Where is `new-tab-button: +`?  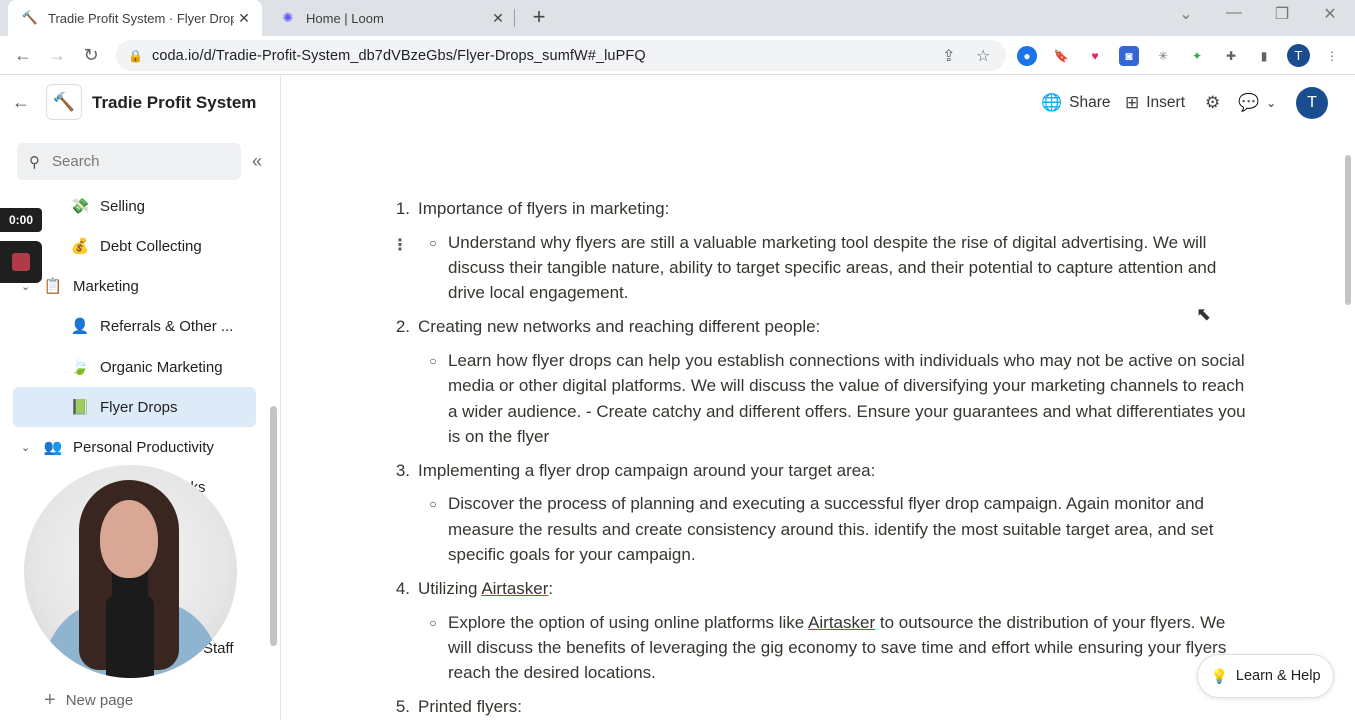
new-tab-button: + is located at coordinates (539, 18).